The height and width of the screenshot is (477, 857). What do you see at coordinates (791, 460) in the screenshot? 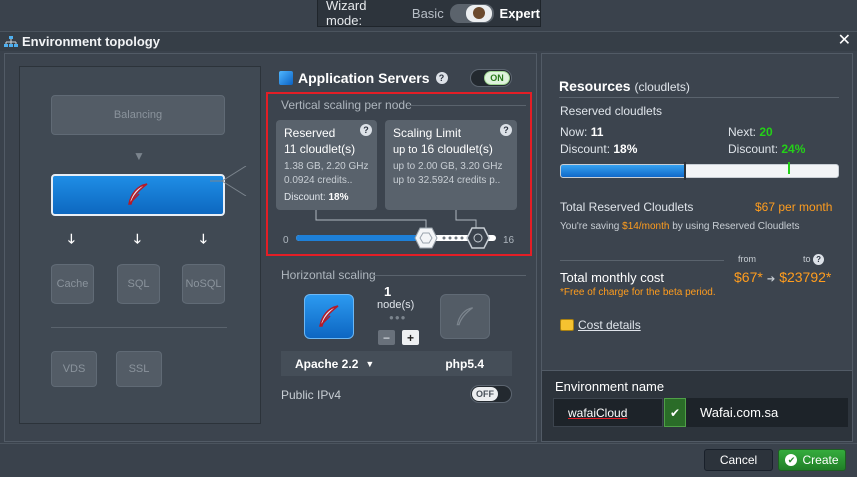
I see `check-circle-icon: ✔` at bounding box center [791, 460].